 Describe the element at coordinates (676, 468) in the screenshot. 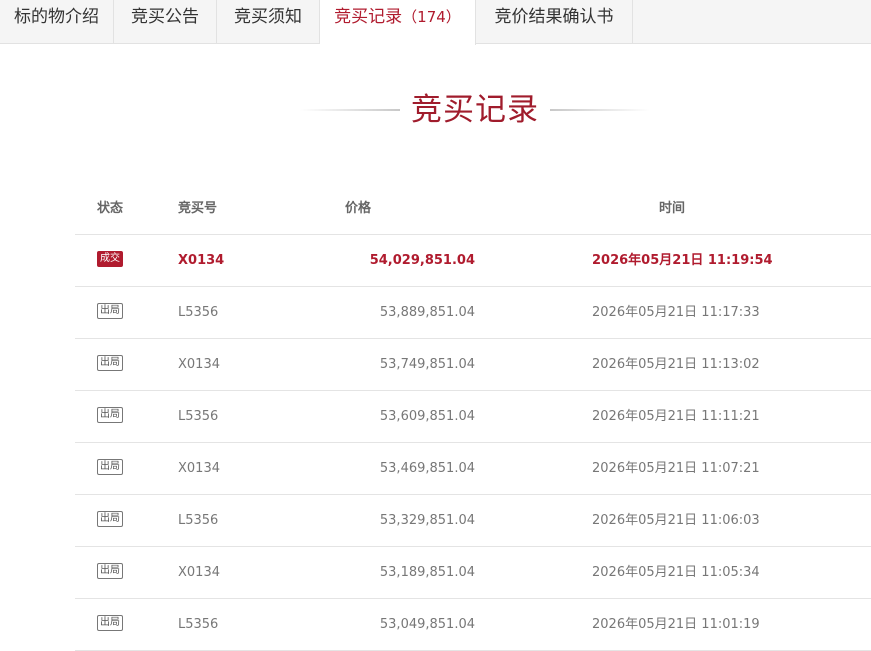

I see `time-cell: 2026年05月21日 11:07:21` at that location.